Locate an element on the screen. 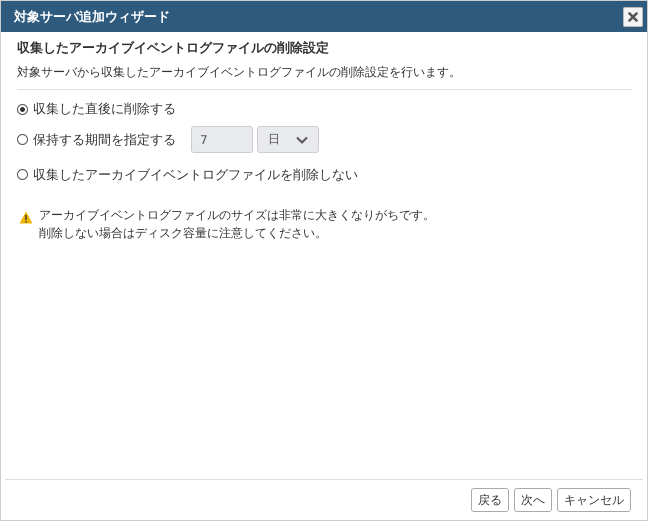  window-title: 対象サーバ追加ウィザード is located at coordinates (92, 17).